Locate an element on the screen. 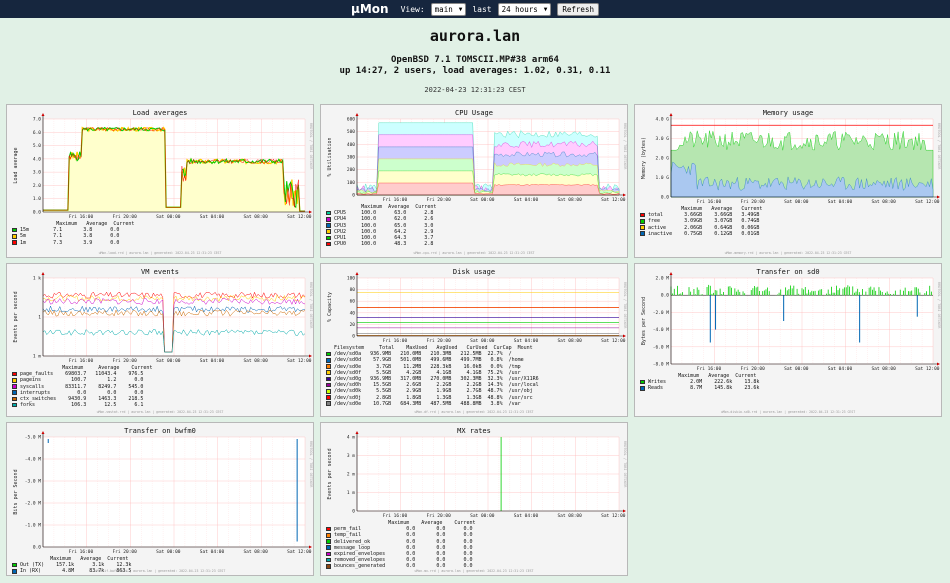 This screenshot has height=583, width=950. legend-text: Reads 8.7M 145.8k 23.6k is located at coordinates (704, 388).